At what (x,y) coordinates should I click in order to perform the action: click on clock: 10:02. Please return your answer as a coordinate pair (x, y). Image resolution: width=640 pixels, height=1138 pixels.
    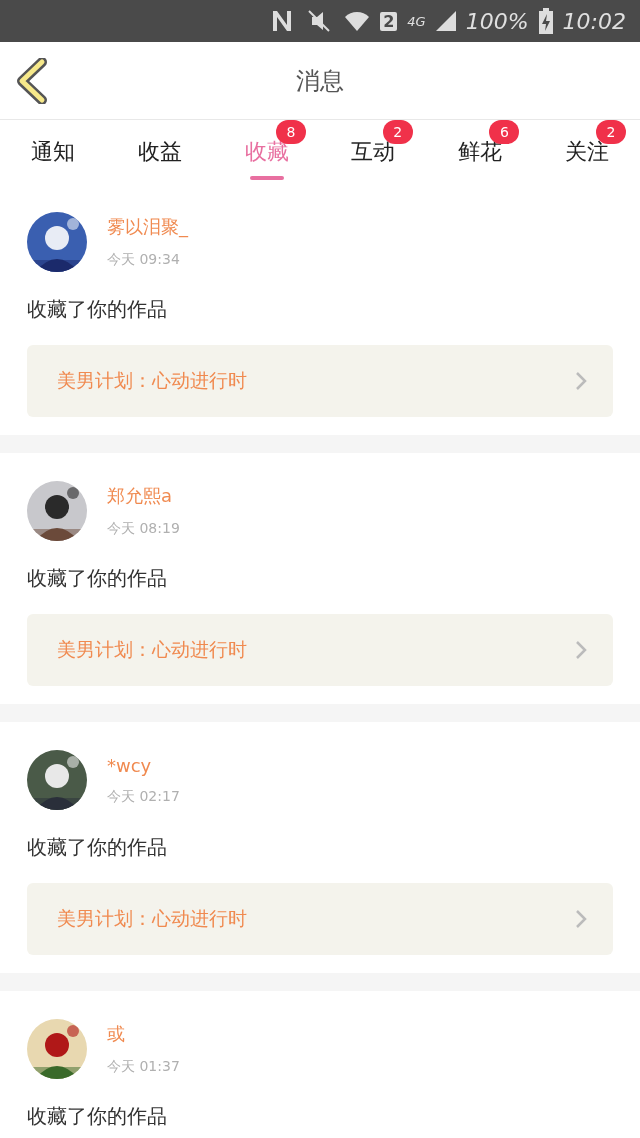
    Looking at the image, I should click on (594, 21).